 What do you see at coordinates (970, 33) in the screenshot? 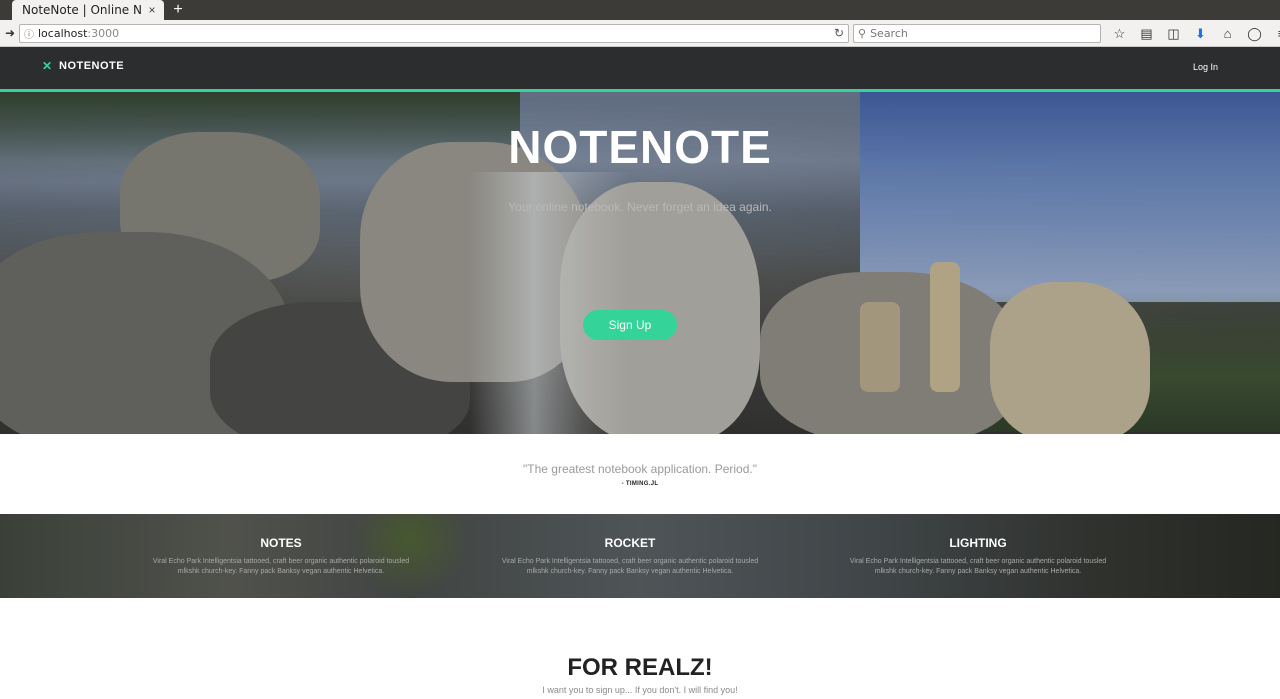
I see `search-input` at bounding box center [970, 33].